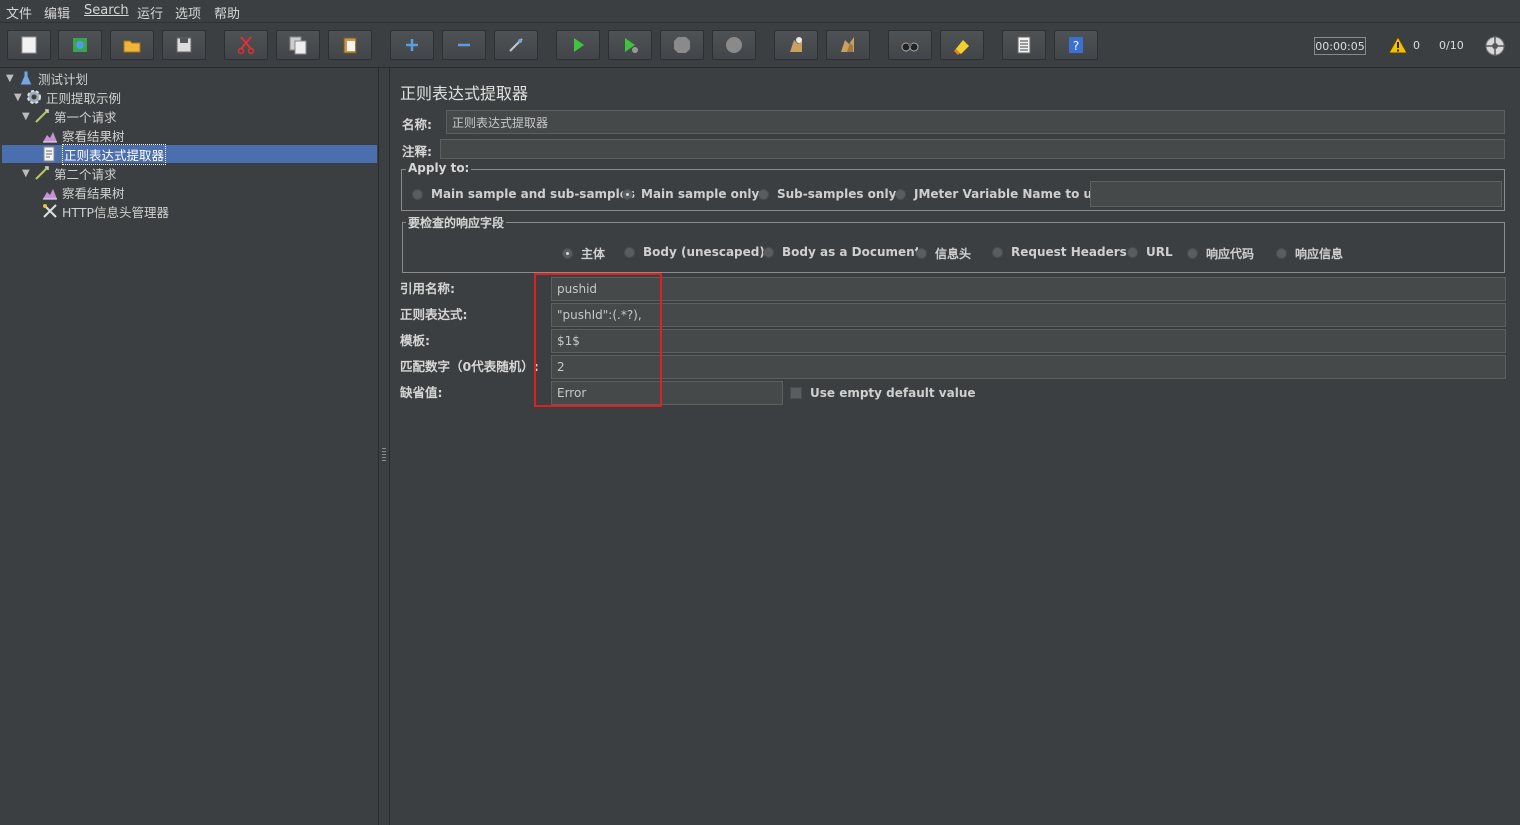 This screenshot has width=1520, height=825. Describe the element at coordinates (104, 154) in the screenshot. I see `tree-node-regex-extractor: 正则表达式提取器` at that location.